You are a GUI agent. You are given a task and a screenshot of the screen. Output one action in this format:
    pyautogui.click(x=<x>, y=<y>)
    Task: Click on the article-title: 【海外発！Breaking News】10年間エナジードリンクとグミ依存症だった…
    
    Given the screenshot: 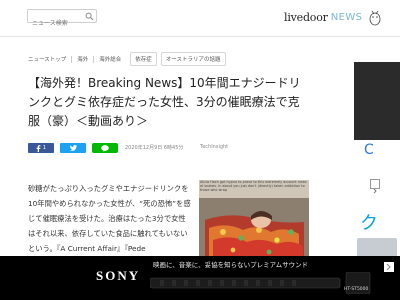 What is the action you would take?
    pyautogui.click(x=164, y=102)
    